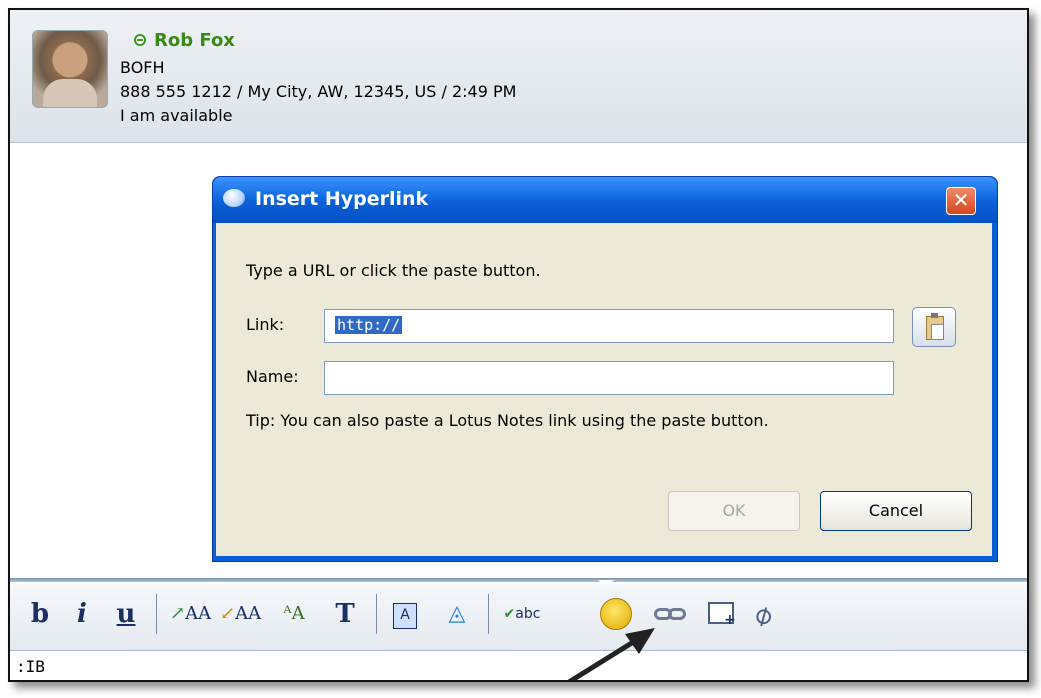 This screenshot has width=1041, height=698. Describe the element at coordinates (234, 198) in the screenshot. I see `chat-bubble-icon` at that location.